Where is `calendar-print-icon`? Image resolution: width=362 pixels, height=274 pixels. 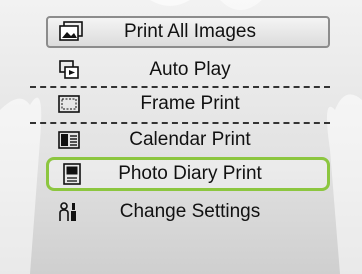
calendar-print-icon is located at coordinates (69, 140).